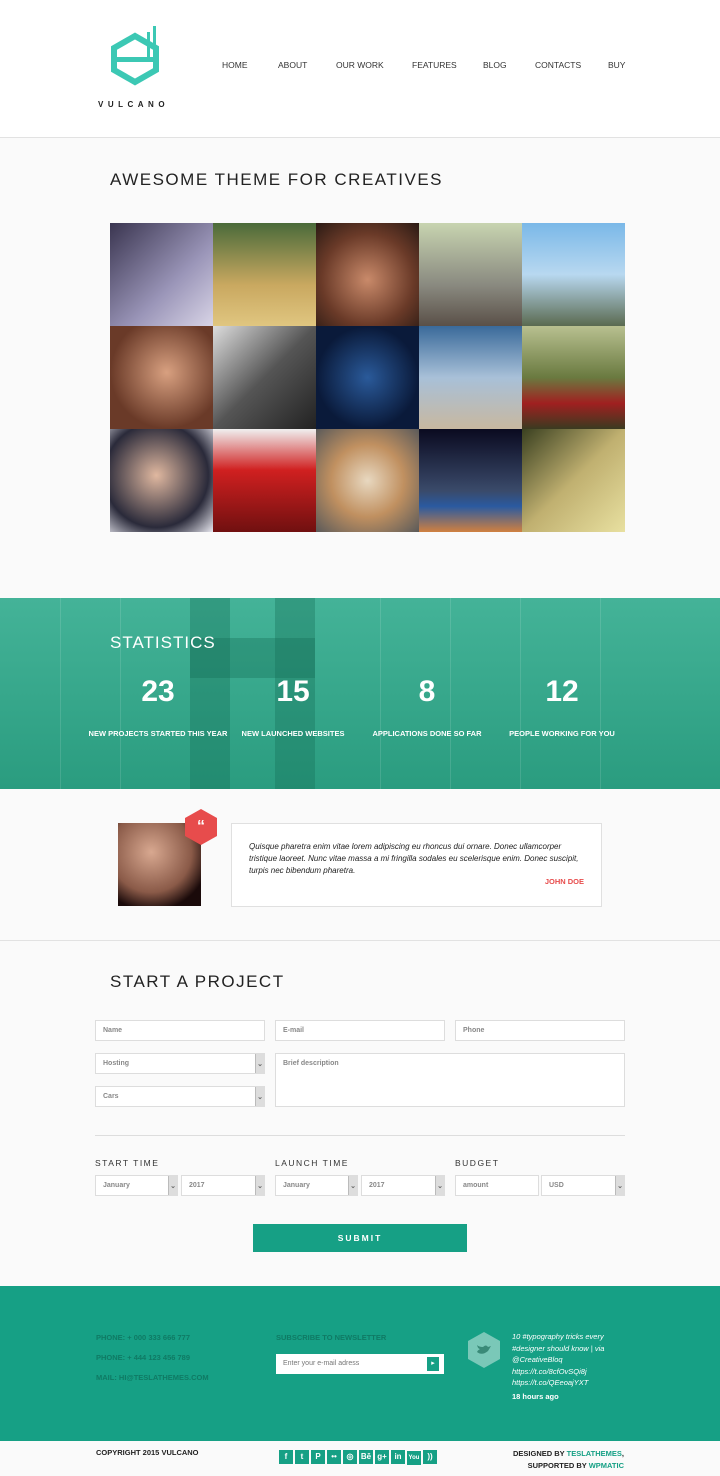 This screenshot has height=1476, width=720. I want to click on currency-value: USD, so click(556, 1185).